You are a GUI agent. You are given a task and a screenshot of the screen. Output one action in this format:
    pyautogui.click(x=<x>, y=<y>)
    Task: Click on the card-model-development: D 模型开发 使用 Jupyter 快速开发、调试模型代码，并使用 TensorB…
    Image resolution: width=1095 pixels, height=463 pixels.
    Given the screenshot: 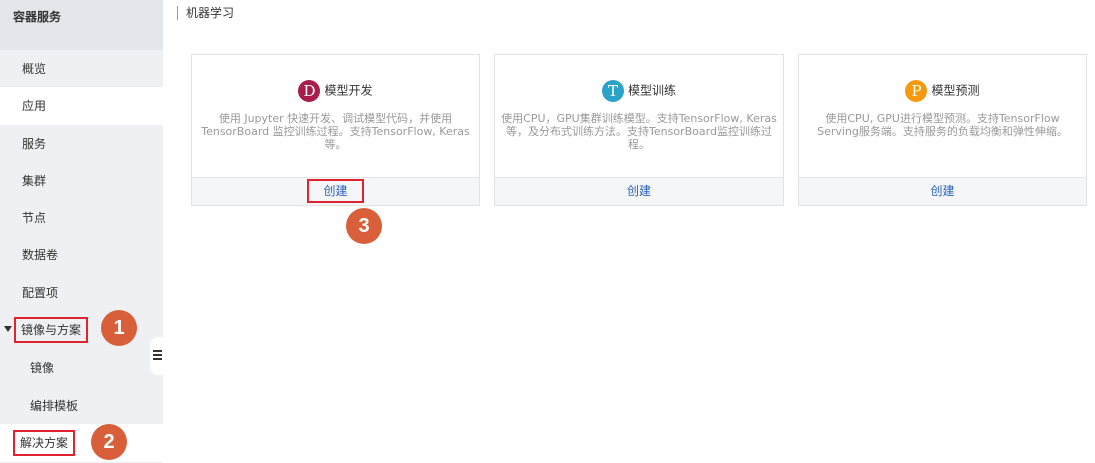 What is the action you would take?
    pyautogui.click(x=335, y=130)
    